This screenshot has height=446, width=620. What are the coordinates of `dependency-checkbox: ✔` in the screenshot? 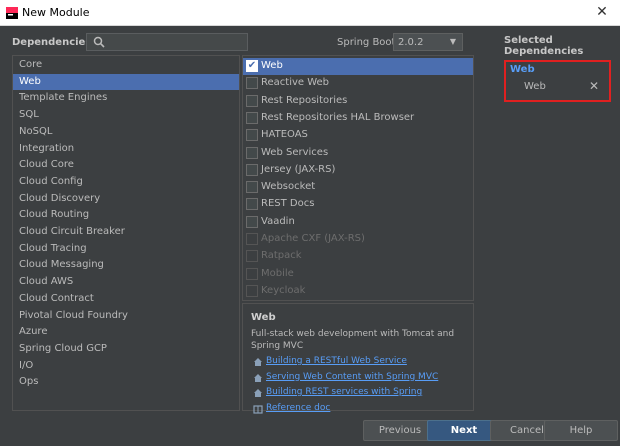 It's located at (252, 66).